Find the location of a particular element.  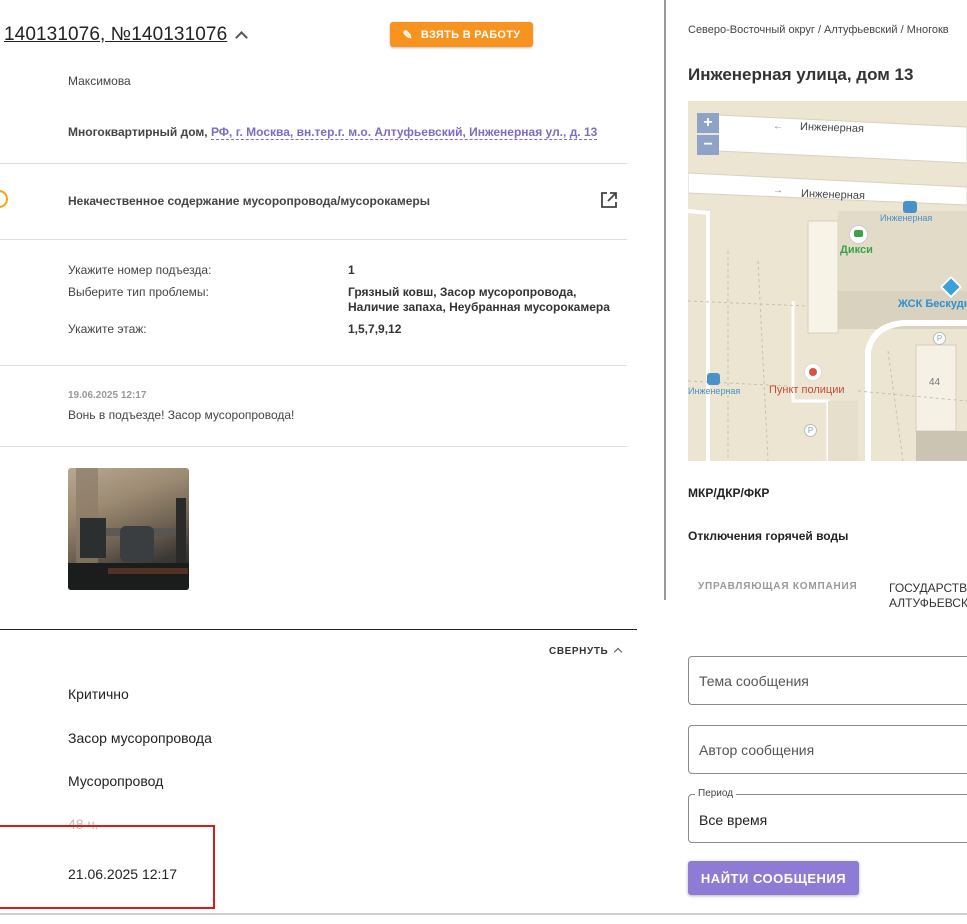

priority-value: Критично is located at coordinates (98, 694).